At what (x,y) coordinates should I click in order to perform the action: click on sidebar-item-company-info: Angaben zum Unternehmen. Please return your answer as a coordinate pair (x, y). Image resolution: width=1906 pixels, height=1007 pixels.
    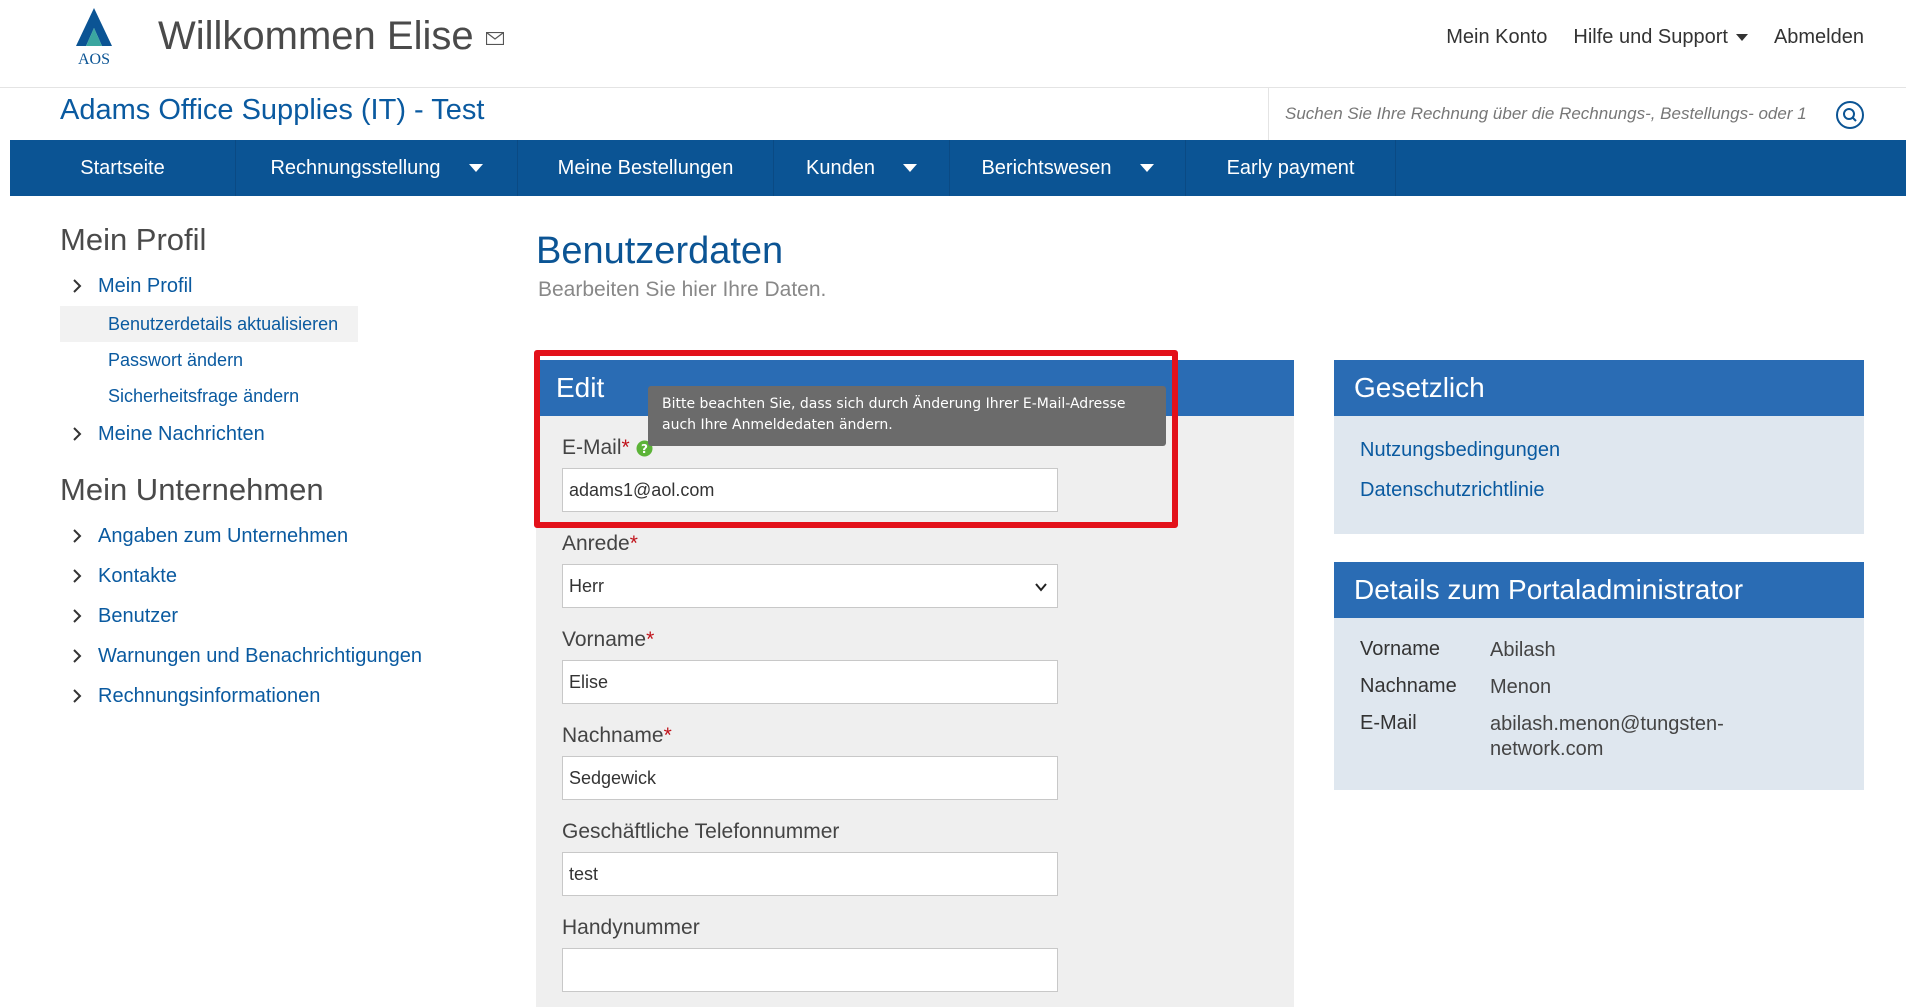
    Looking at the image, I should click on (275, 536).